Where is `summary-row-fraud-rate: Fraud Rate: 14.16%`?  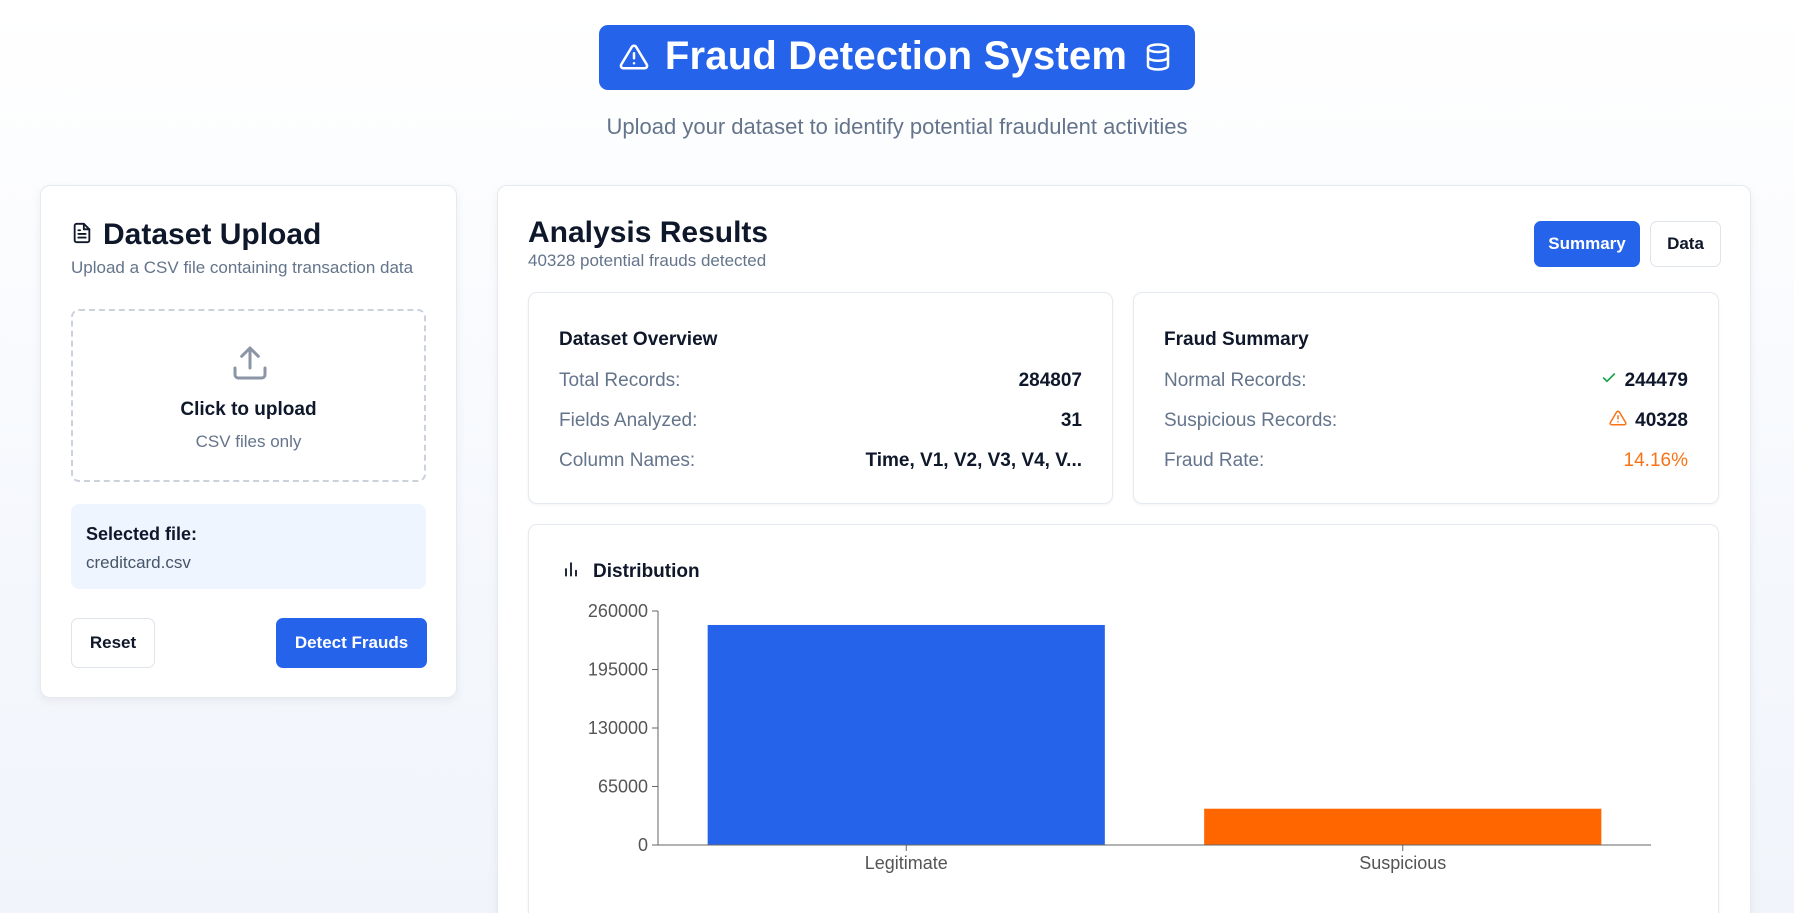
summary-row-fraud-rate: Fraud Rate: 14.16% is located at coordinates (1426, 461).